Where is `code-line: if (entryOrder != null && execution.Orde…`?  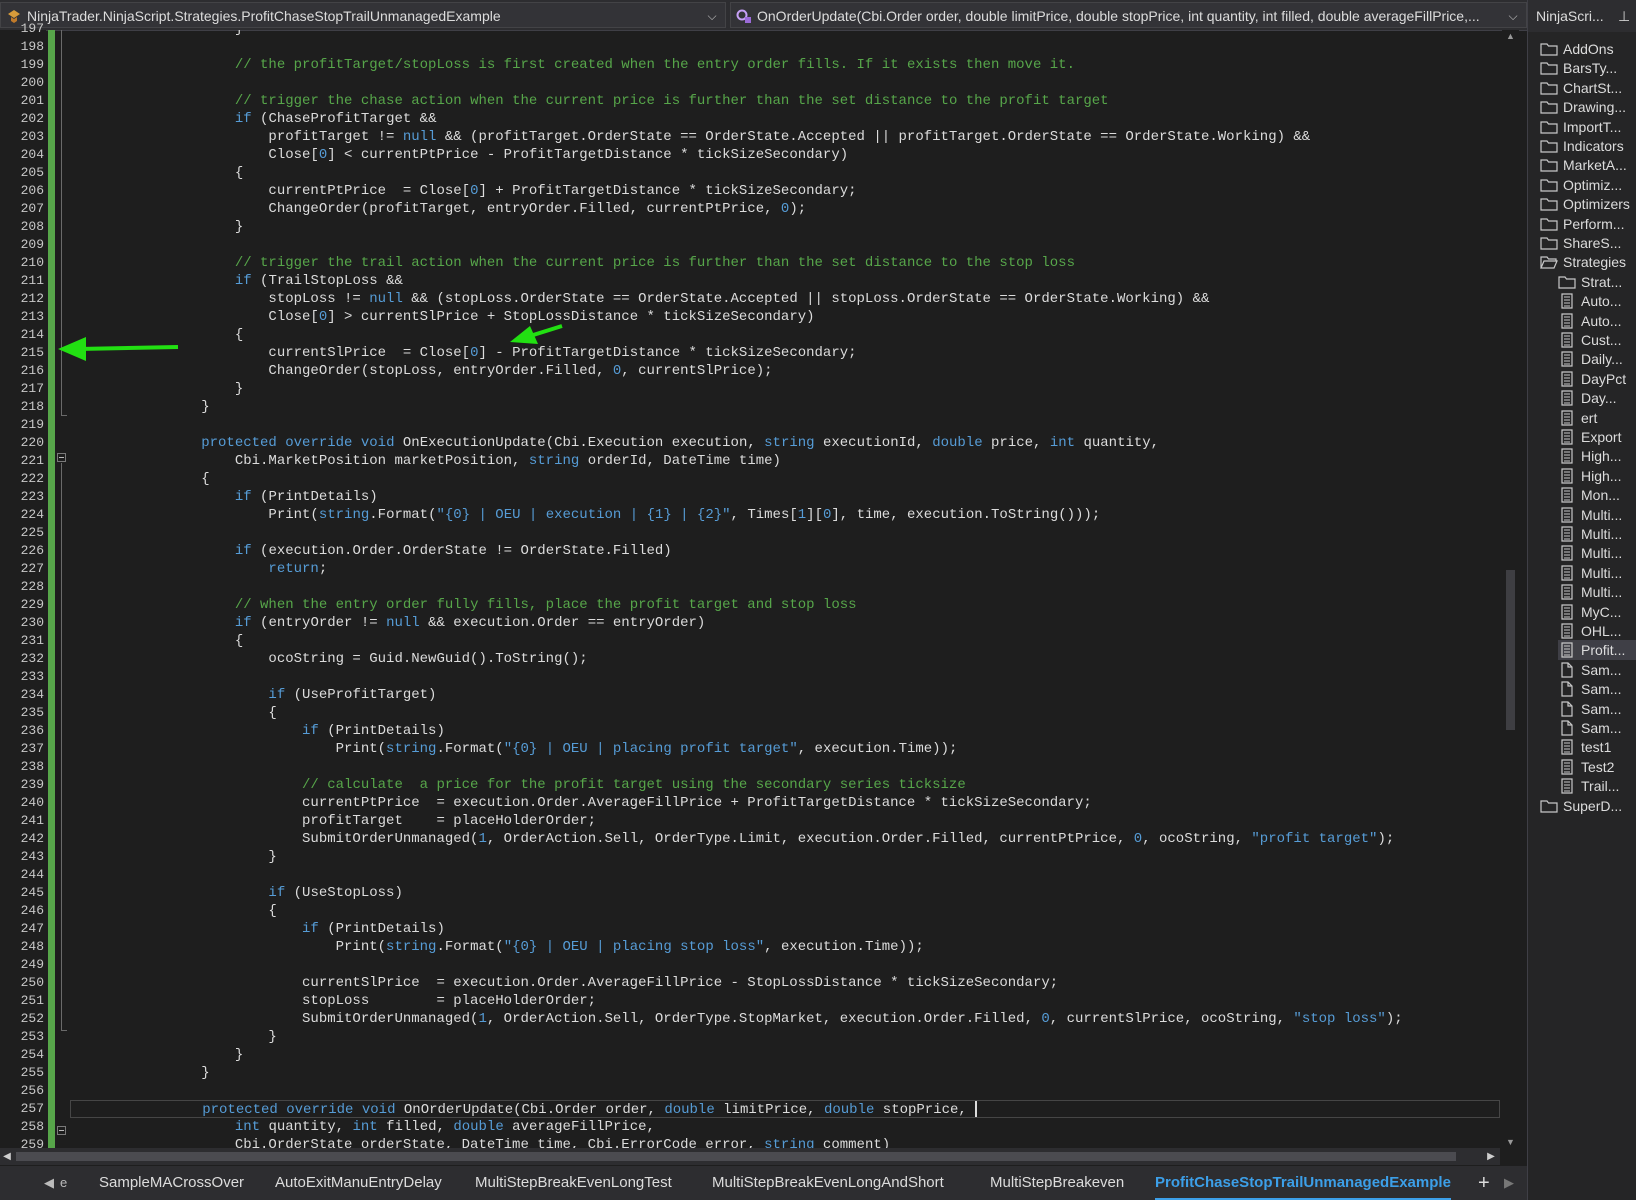
code-line: if (entryOrder != null && execution.Orde… is located at coordinates (420, 623).